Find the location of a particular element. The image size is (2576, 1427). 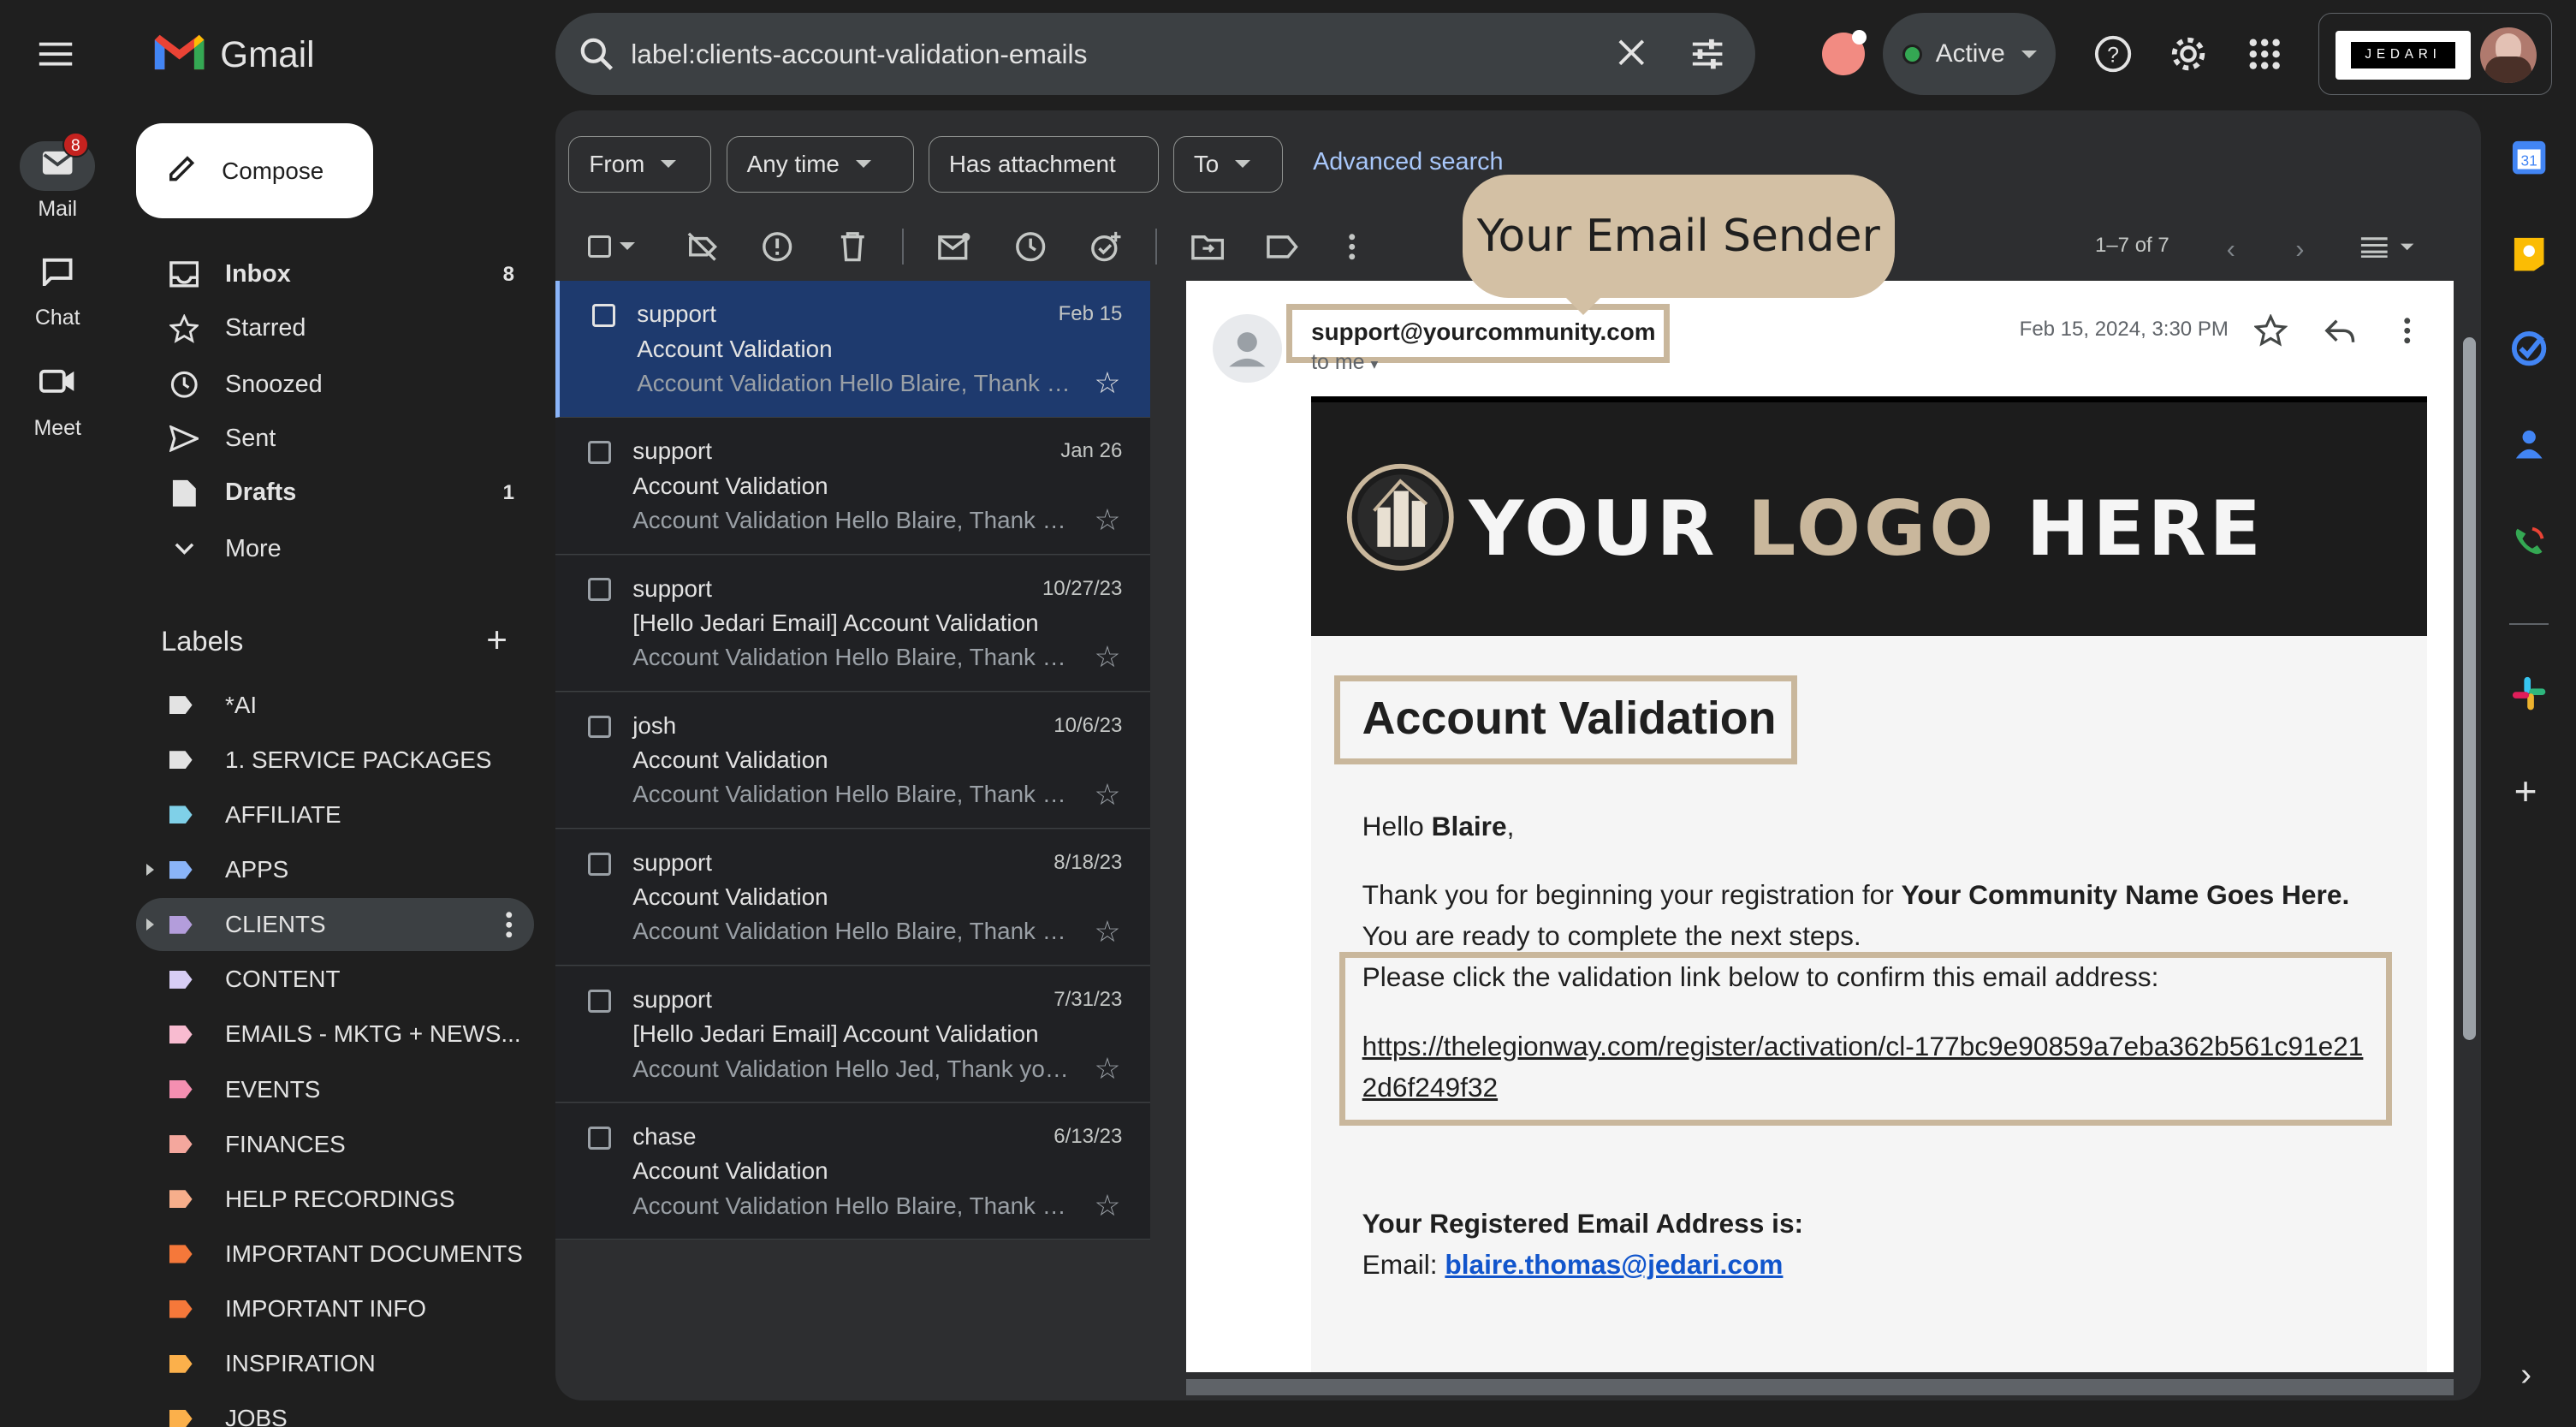

settings-gear-icon is located at coordinates (2188, 57).